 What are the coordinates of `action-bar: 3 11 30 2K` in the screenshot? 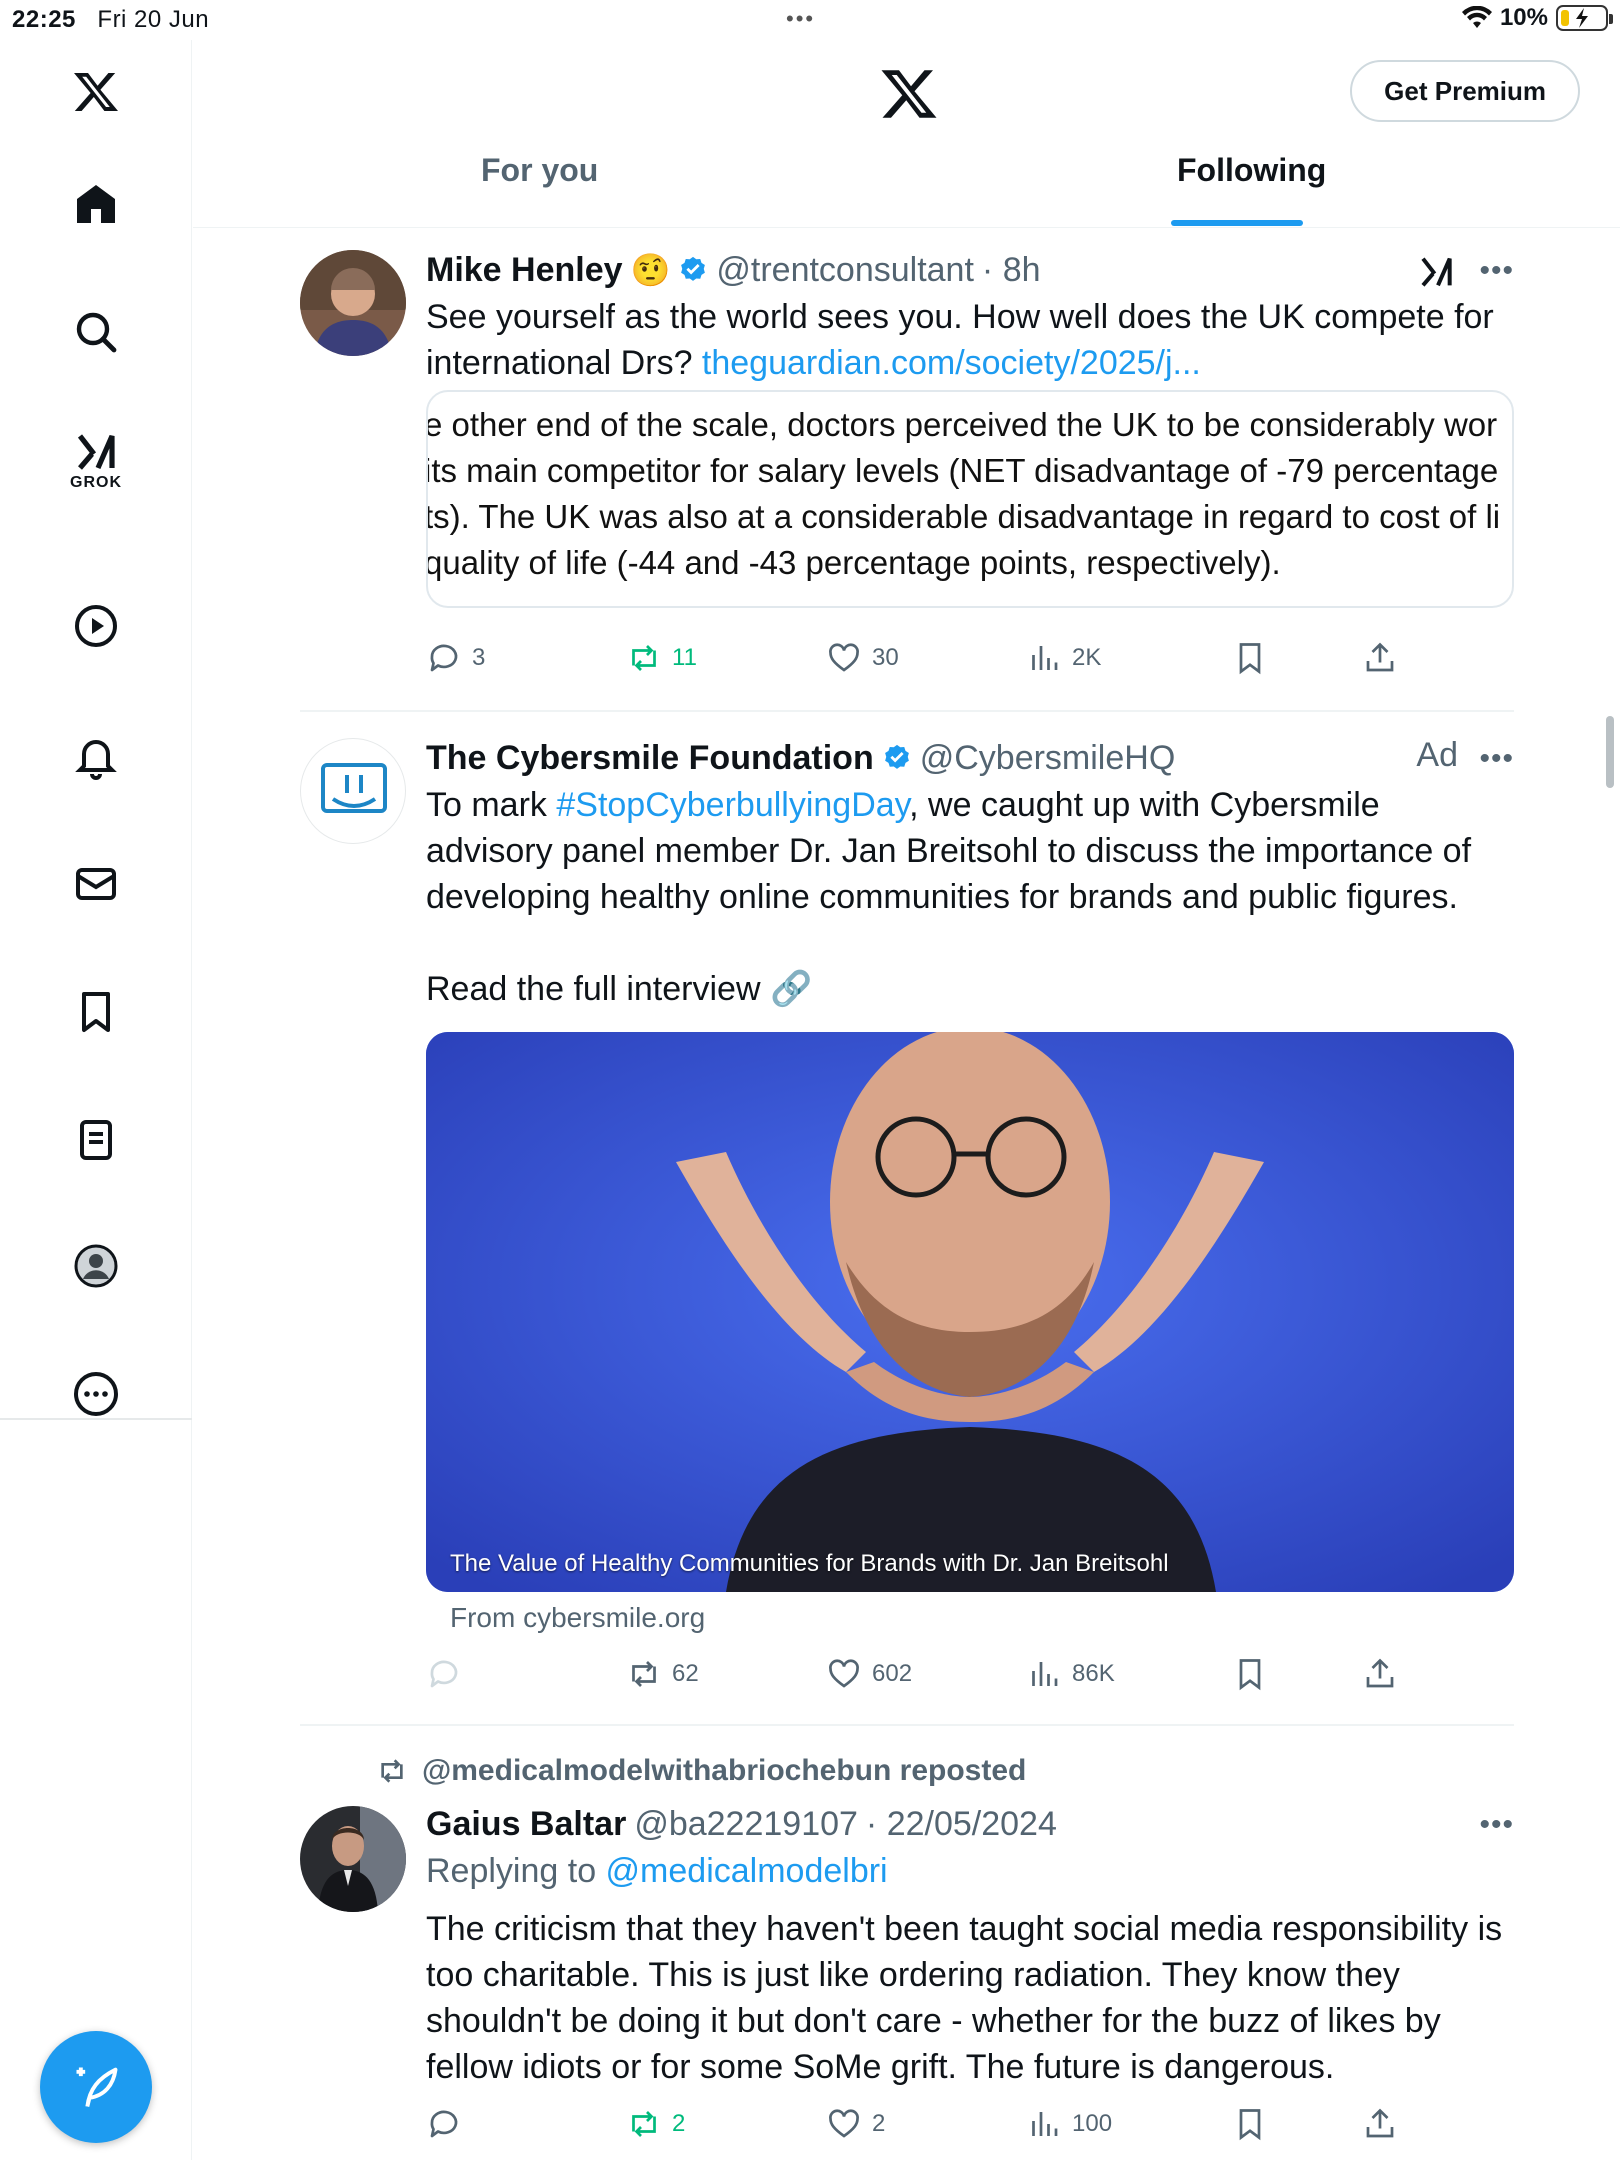 It's located at (926, 660).